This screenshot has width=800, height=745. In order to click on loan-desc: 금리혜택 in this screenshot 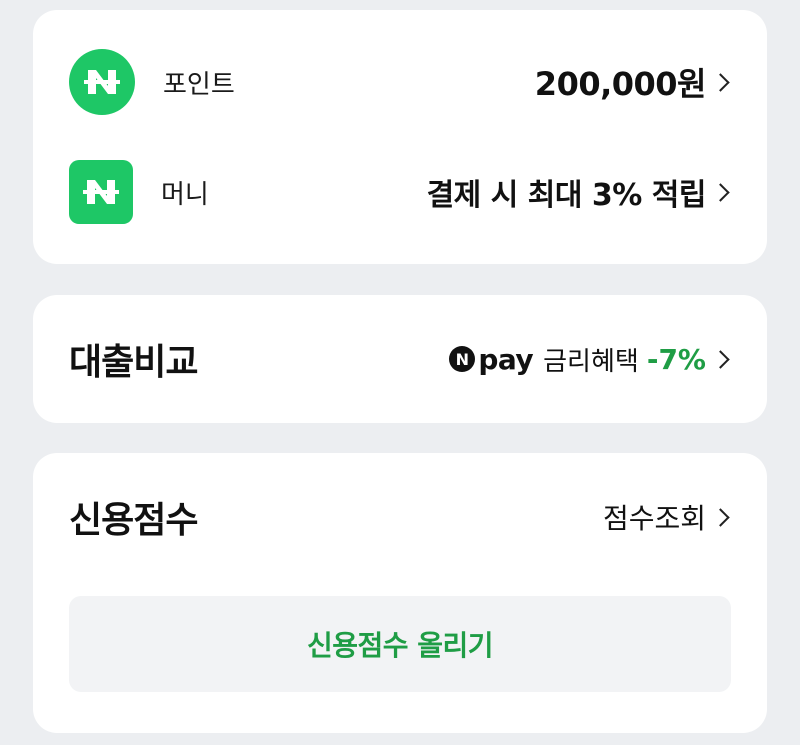, I will do `click(591, 361)`.